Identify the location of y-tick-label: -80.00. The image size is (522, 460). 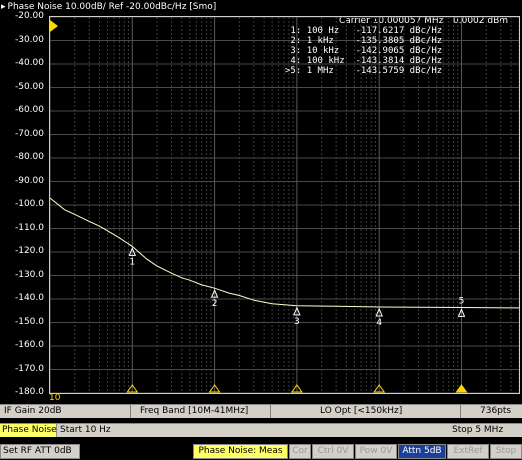
(29, 157).